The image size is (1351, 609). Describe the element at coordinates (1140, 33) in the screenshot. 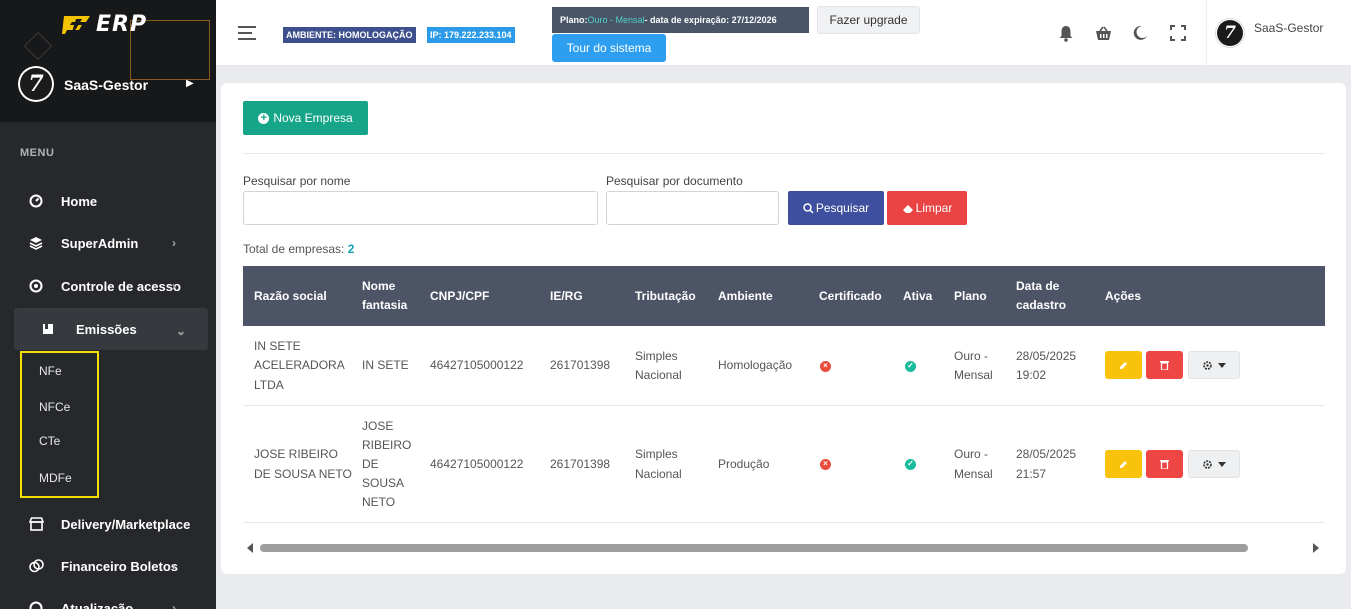

I see `moon-icon` at that location.